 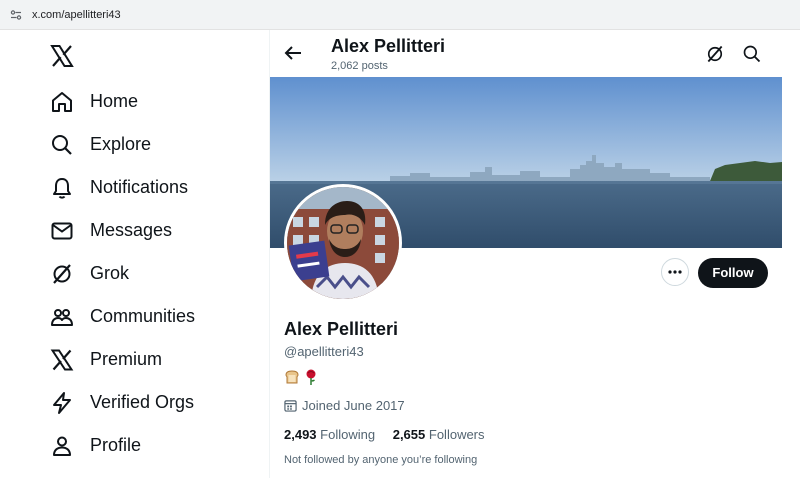 I want to click on following-link: 2,493 Following, so click(x=329, y=434).